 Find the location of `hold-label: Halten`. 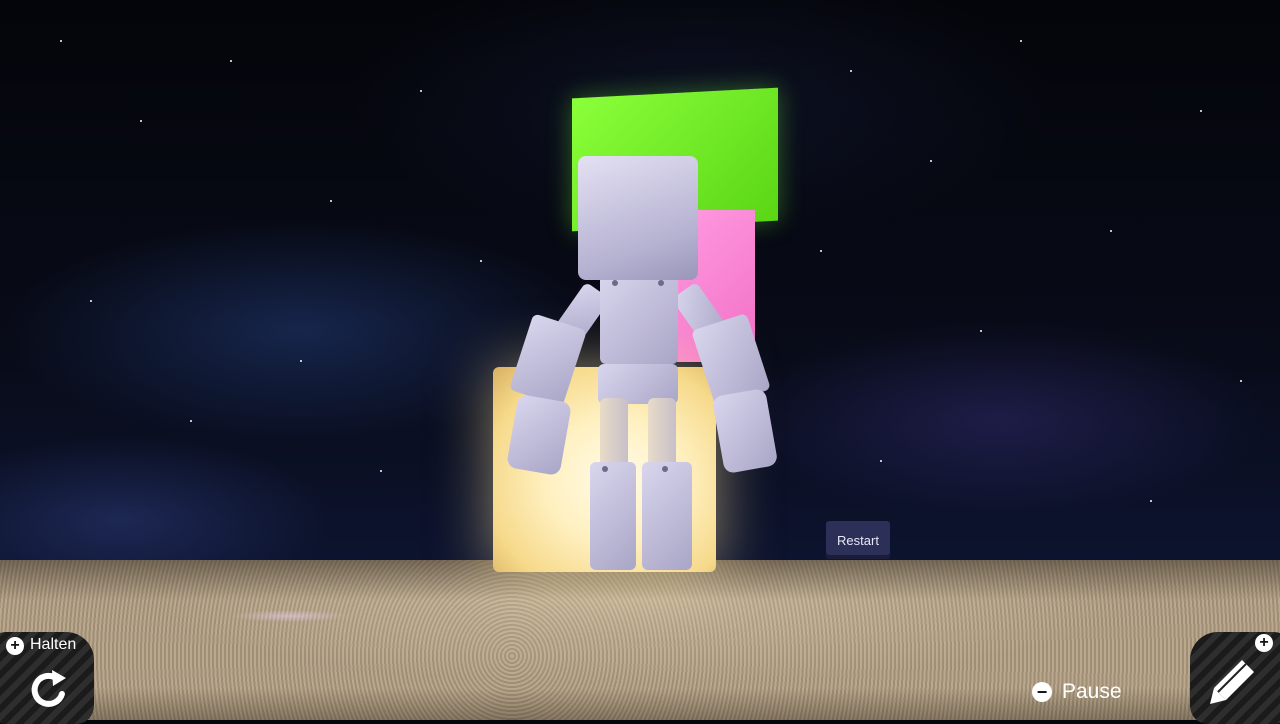

hold-label: Halten is located at coordinates (53, 644).